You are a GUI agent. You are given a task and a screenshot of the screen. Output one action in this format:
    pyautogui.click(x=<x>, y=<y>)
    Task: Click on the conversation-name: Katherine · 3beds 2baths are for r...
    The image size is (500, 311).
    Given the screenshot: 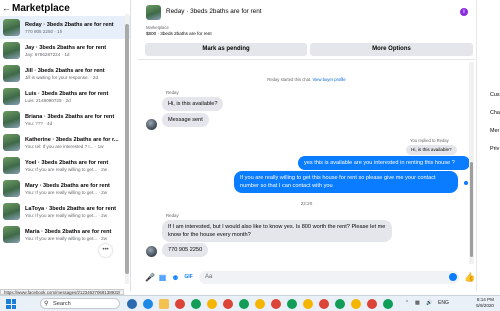 What is the action you would take?
    pyautogui.click(x=72, y=139)
    